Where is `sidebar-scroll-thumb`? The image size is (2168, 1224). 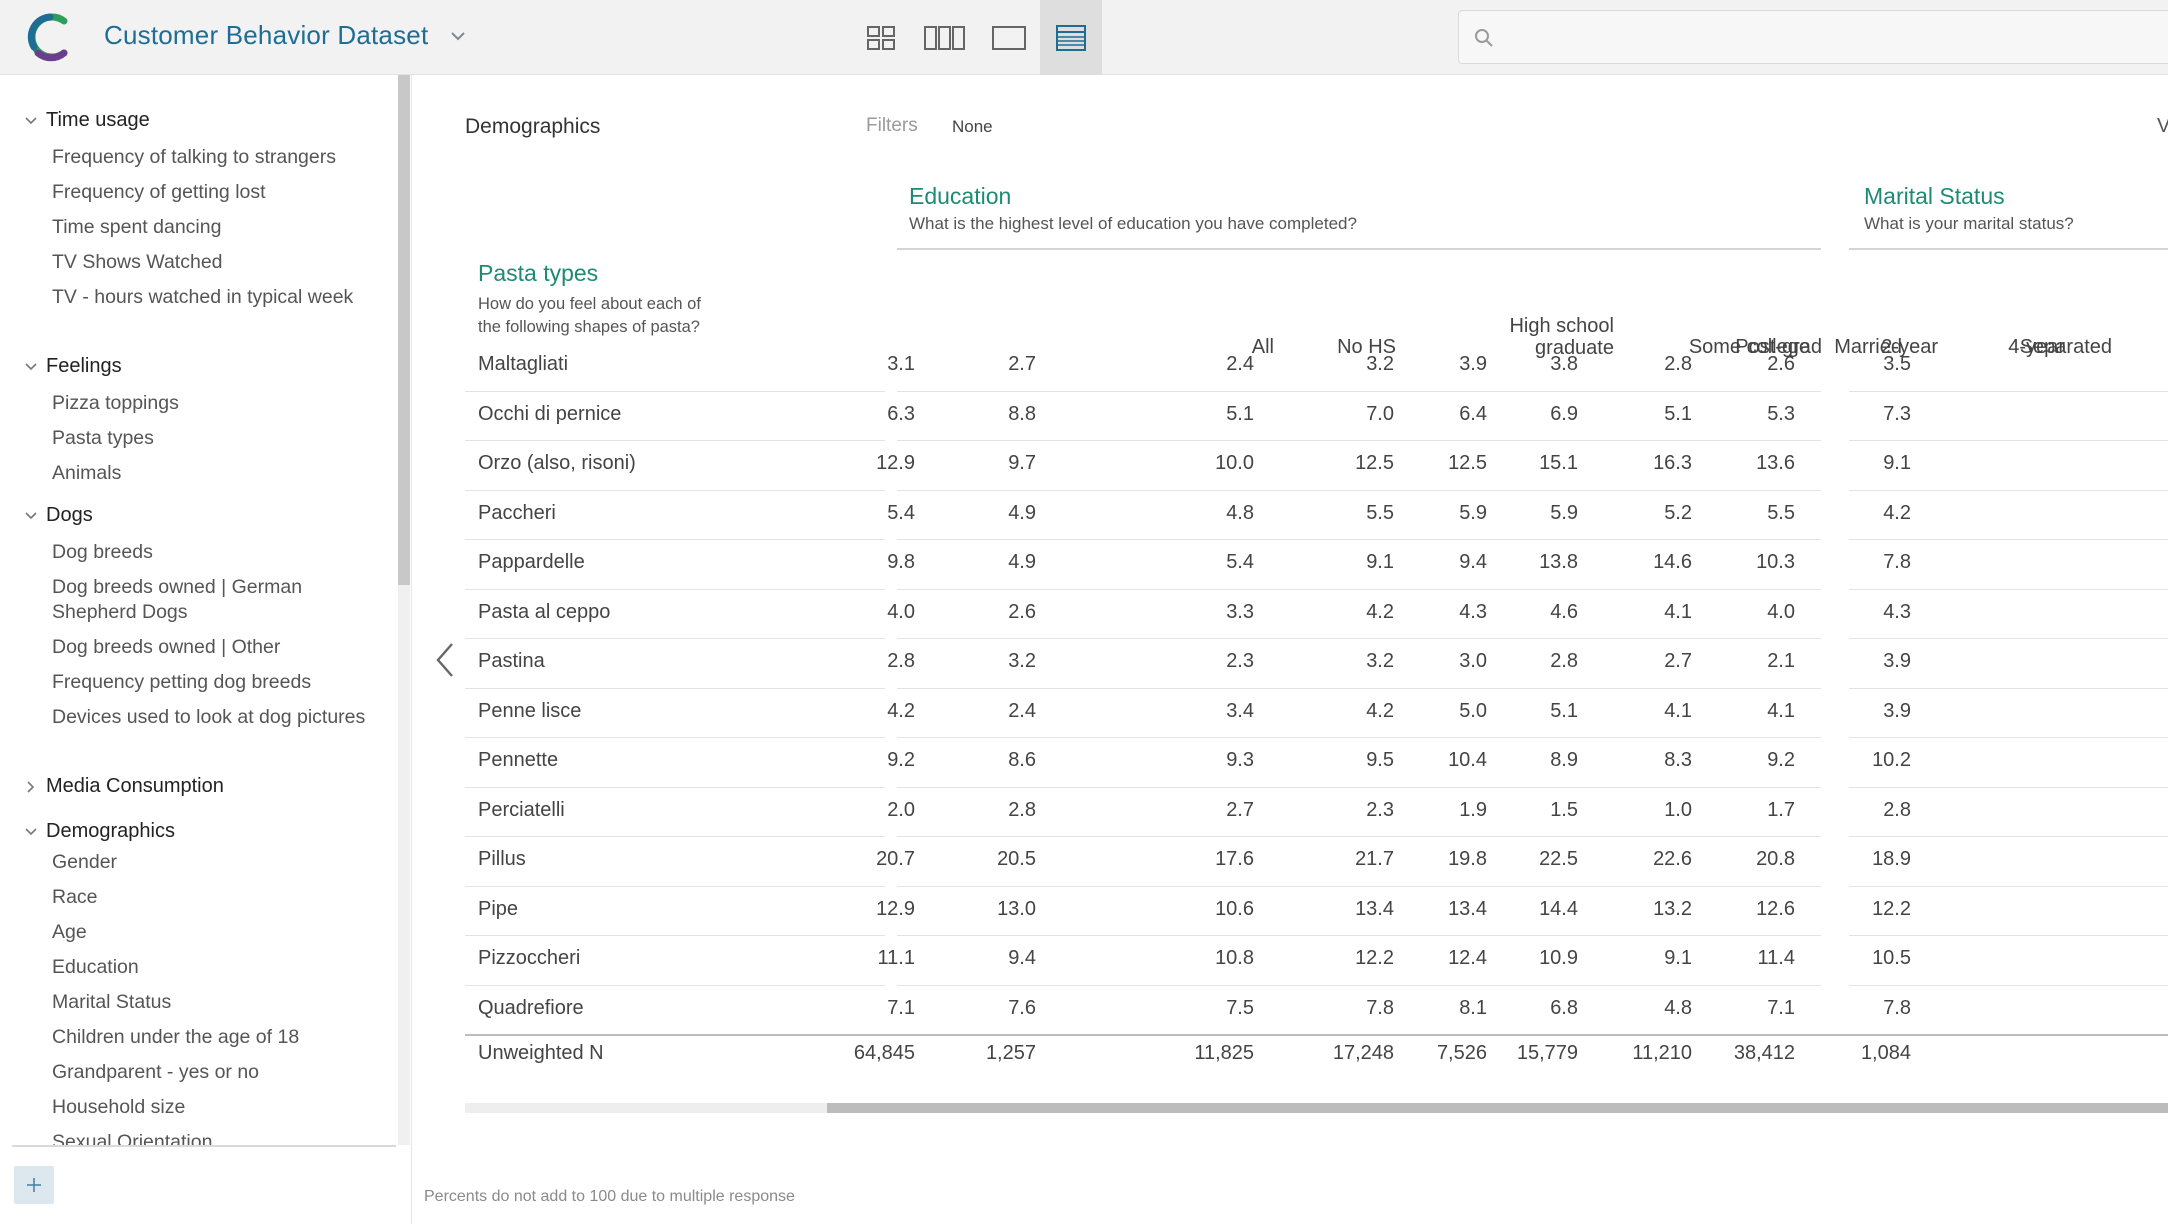 sidebar-scroll-thumb is located at coordinates (404, 330).